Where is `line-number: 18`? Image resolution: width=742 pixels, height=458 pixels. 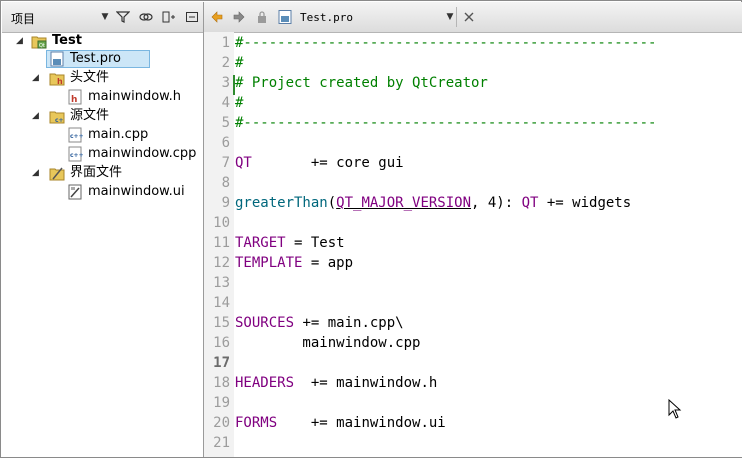 line-number: 18 is located at coordinates (221, 383).